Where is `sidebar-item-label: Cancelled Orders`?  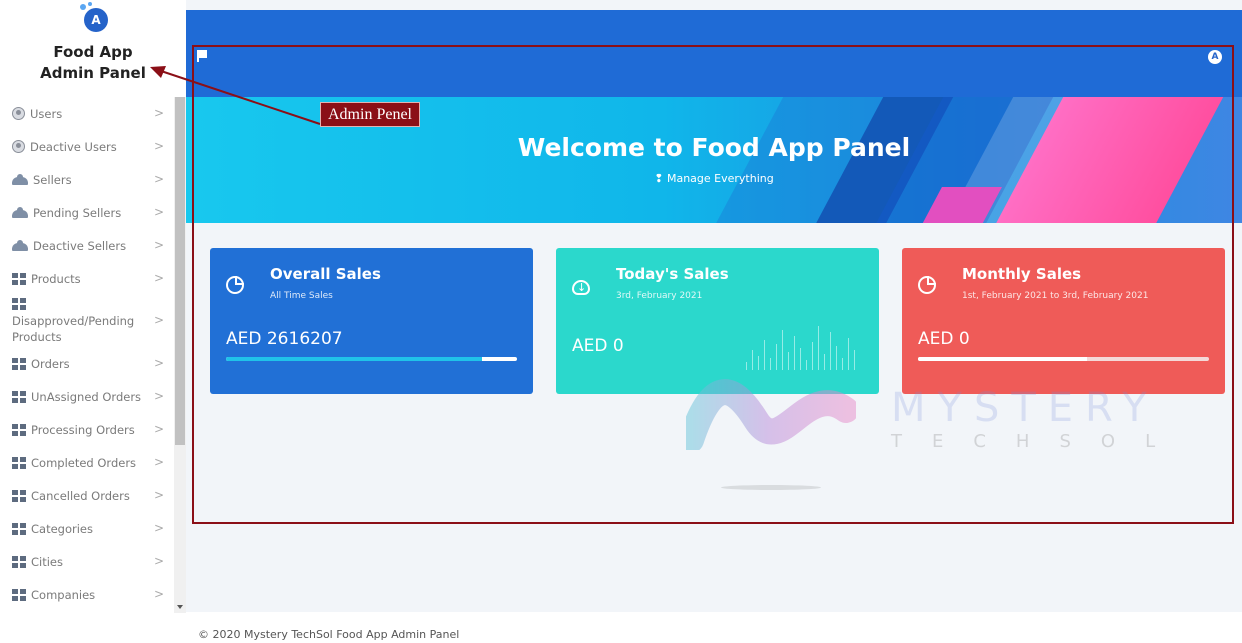 sidebar-item-label: Cancelled Orders is located at coordinates (80, 495).